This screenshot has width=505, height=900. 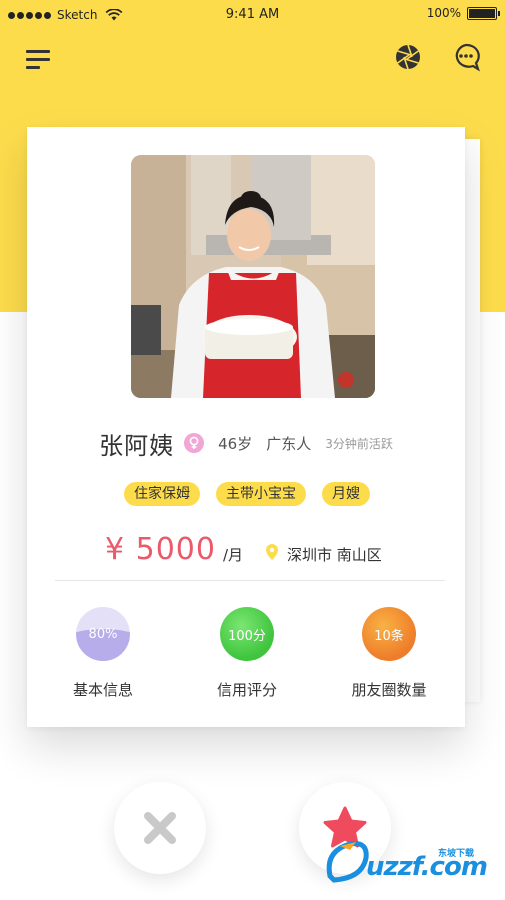 I want to click on status-right: 100%, so click(x=463, y=13).